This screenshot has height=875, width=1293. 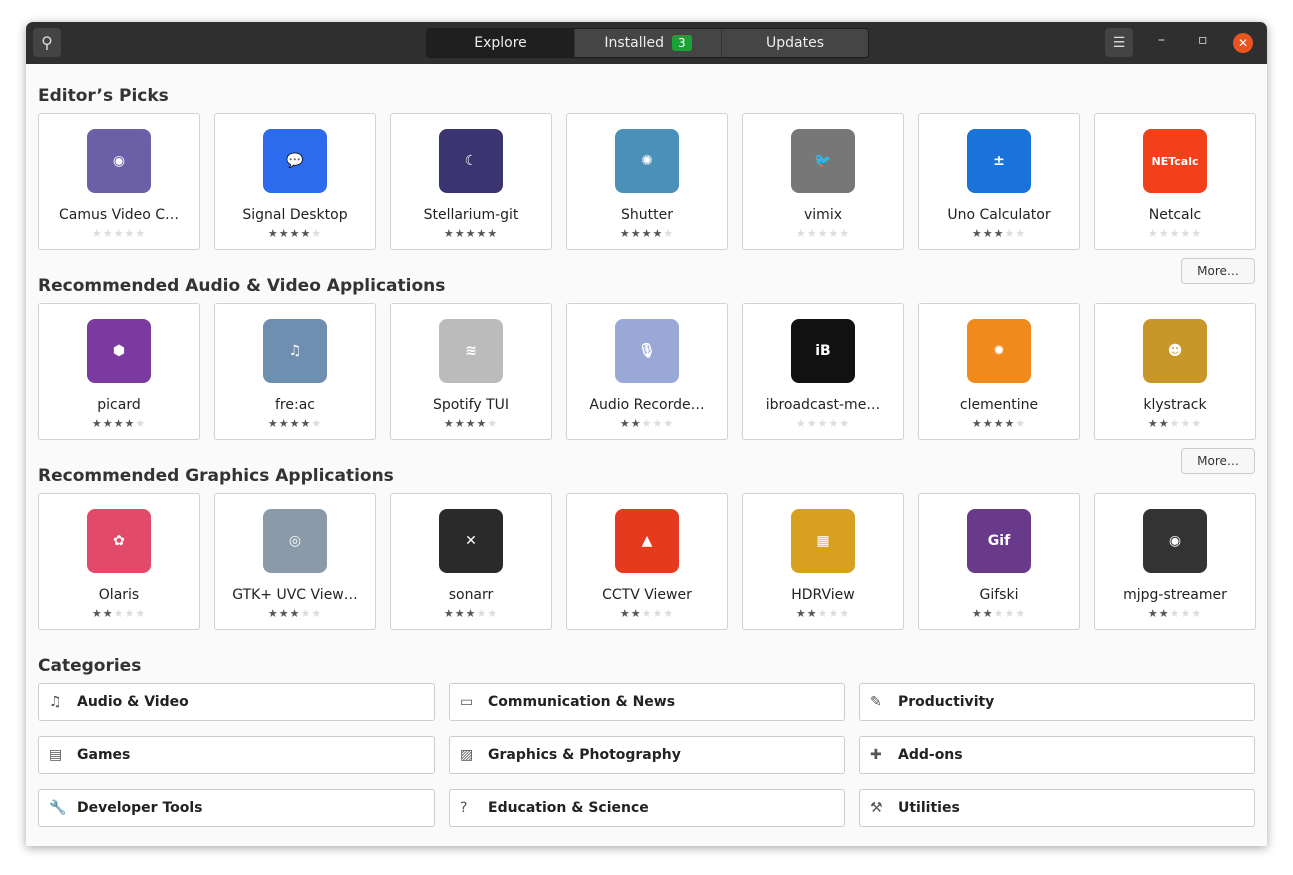 What do you see at coordinates (119, 371) in the screenshot?
I see `app-tile: ⬢ picard ★★★★★` at bounding box center [119, 371].